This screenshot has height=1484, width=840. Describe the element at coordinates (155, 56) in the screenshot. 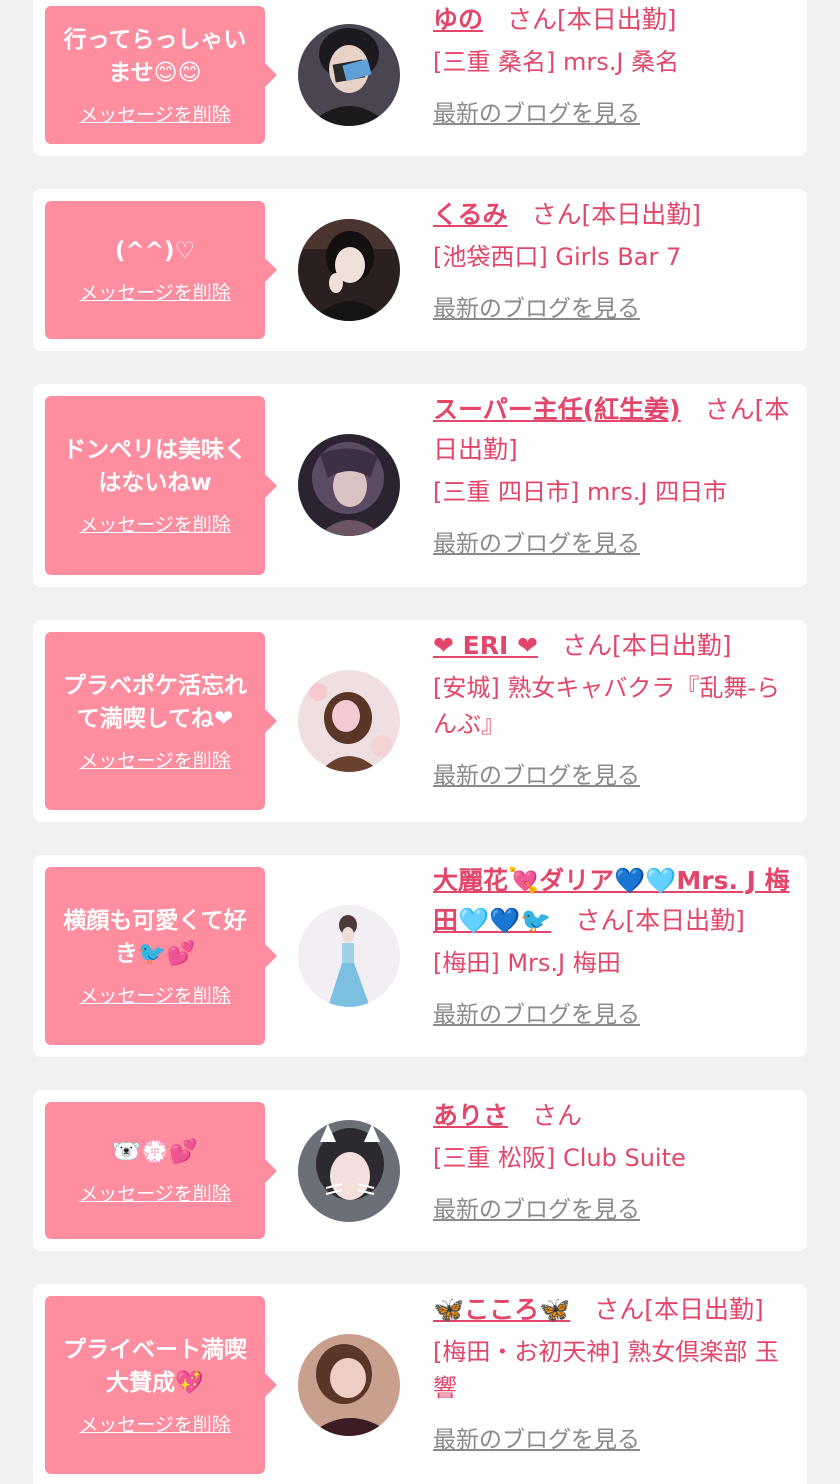

I see `message-text: 行ってらっしゃいませ😊😊` at that location.